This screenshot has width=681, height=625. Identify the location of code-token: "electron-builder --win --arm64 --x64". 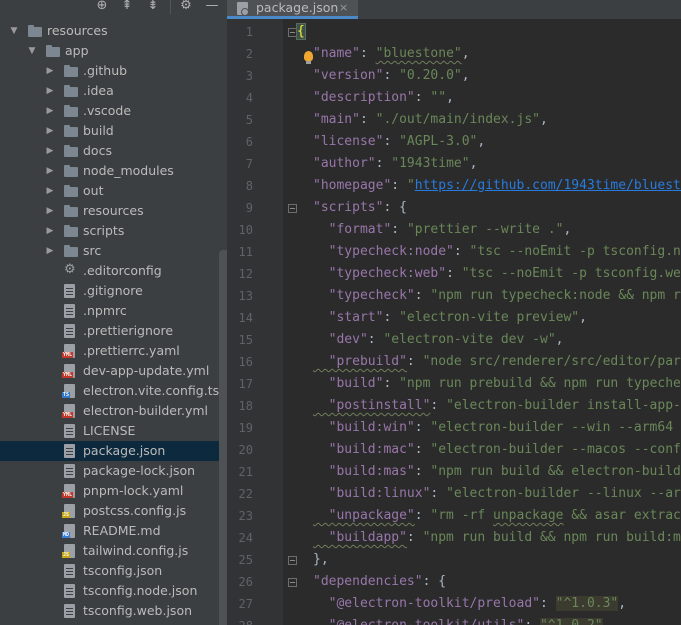
(555, 427).